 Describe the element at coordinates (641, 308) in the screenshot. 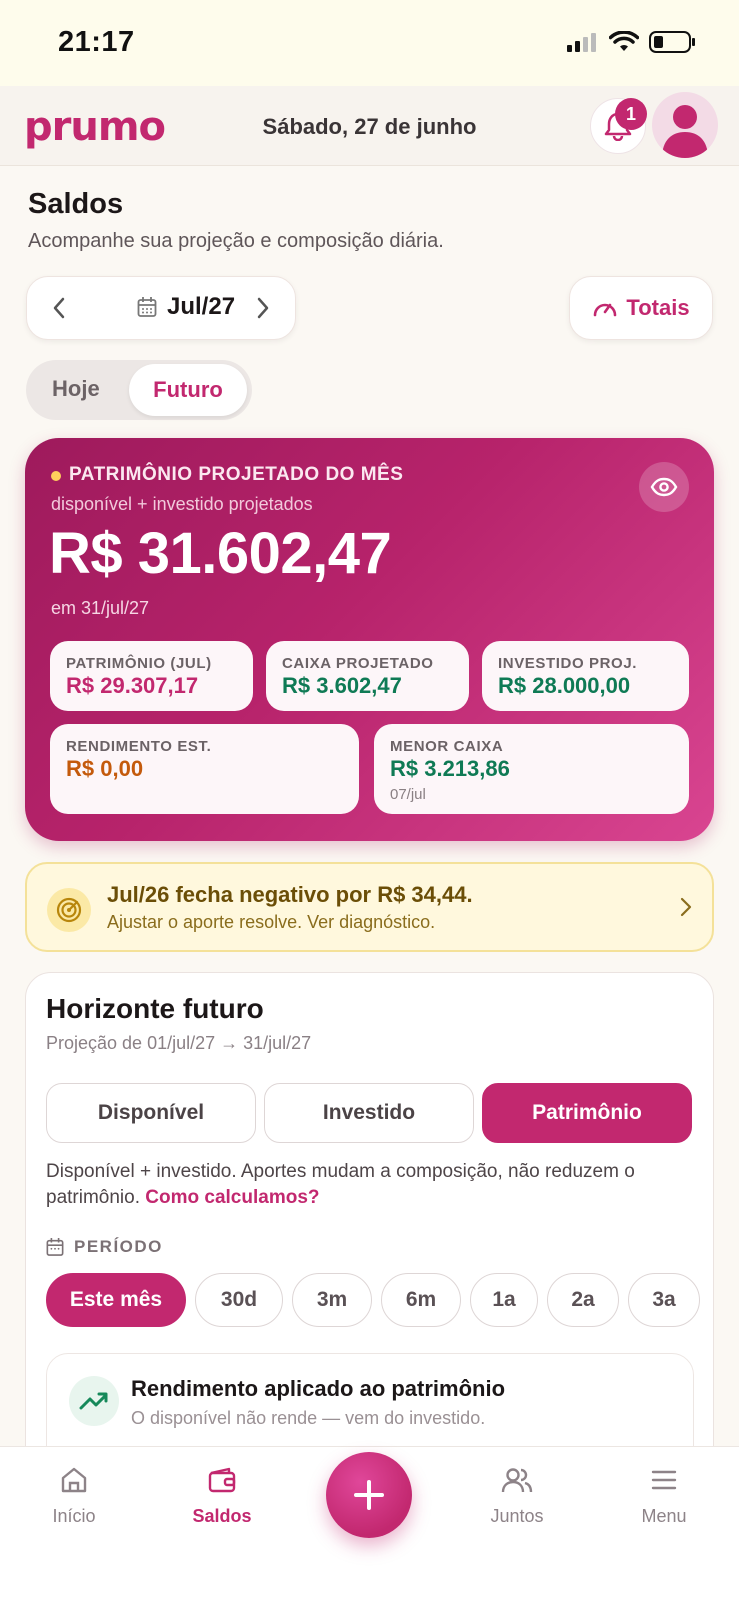

I see `totais-button: Totais` at that location.